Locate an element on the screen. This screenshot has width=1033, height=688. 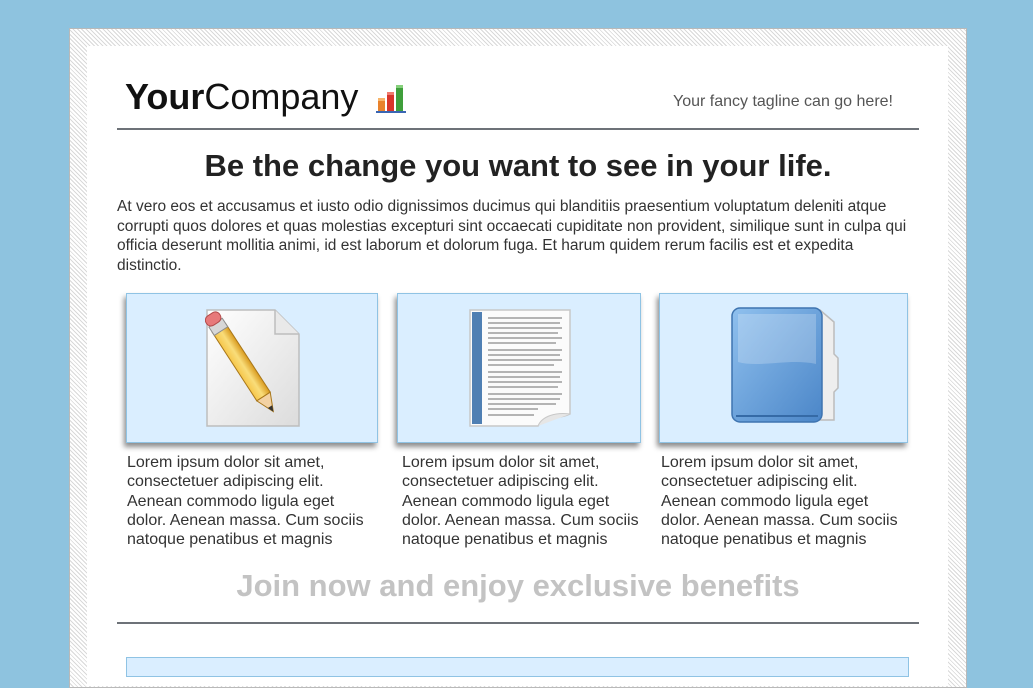
text-document-icon is located at coordinates (520, 368).